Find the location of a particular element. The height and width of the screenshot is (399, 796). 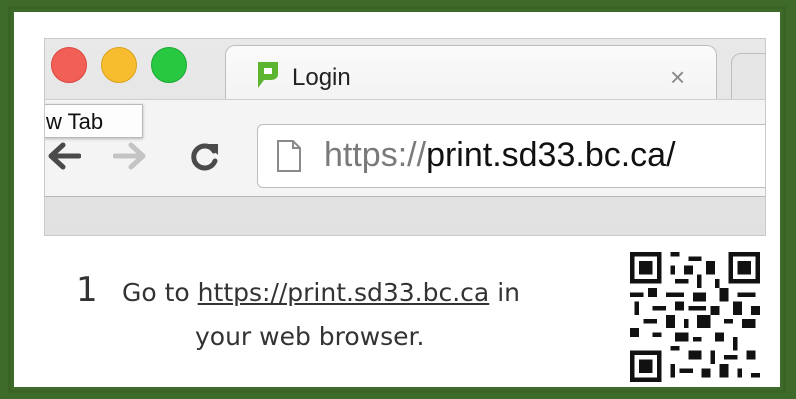

tab-title: Login is located at coordinates (321, 77).